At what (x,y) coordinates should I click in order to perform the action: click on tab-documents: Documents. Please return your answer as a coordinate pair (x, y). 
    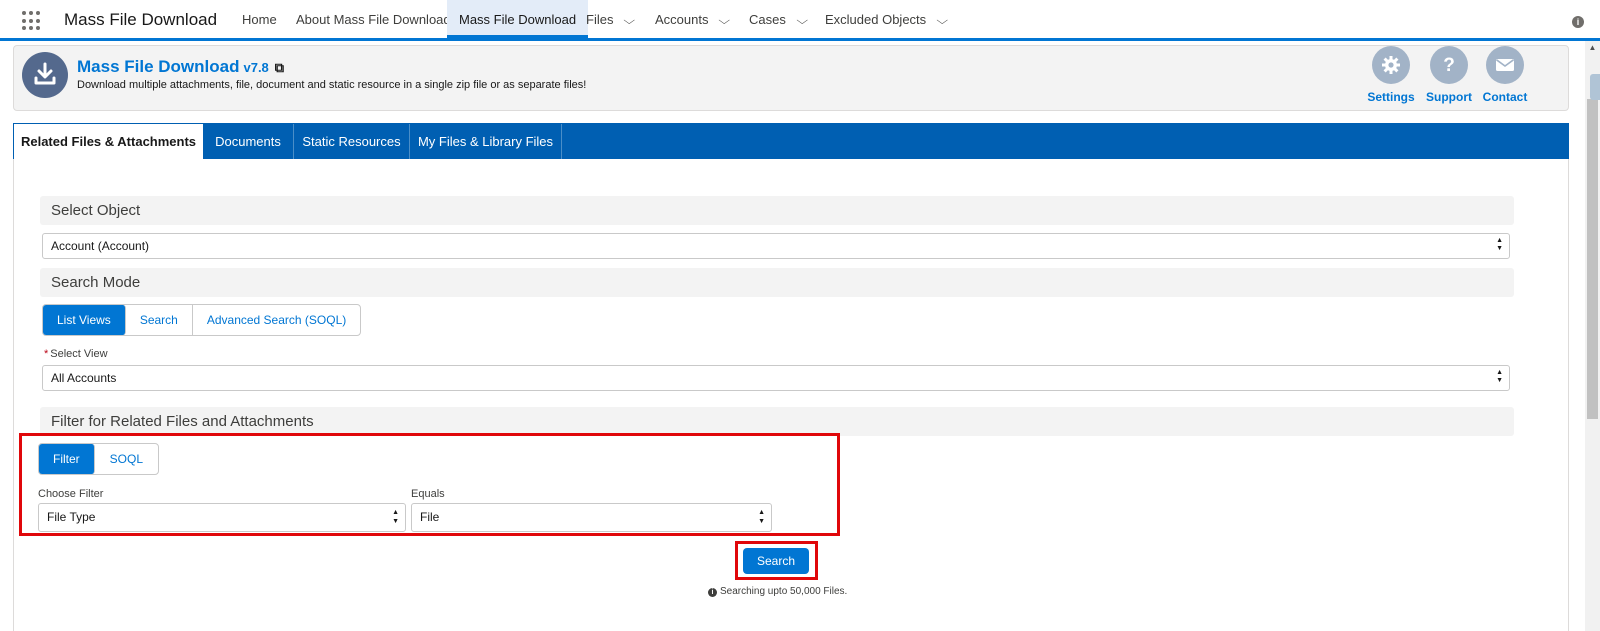
    Looking at the image, I should click on (248, 141).